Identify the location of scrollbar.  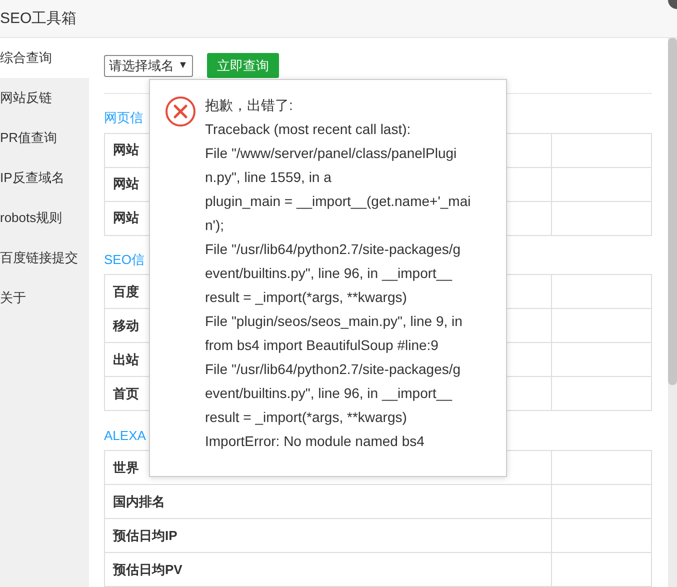
(672, 312).